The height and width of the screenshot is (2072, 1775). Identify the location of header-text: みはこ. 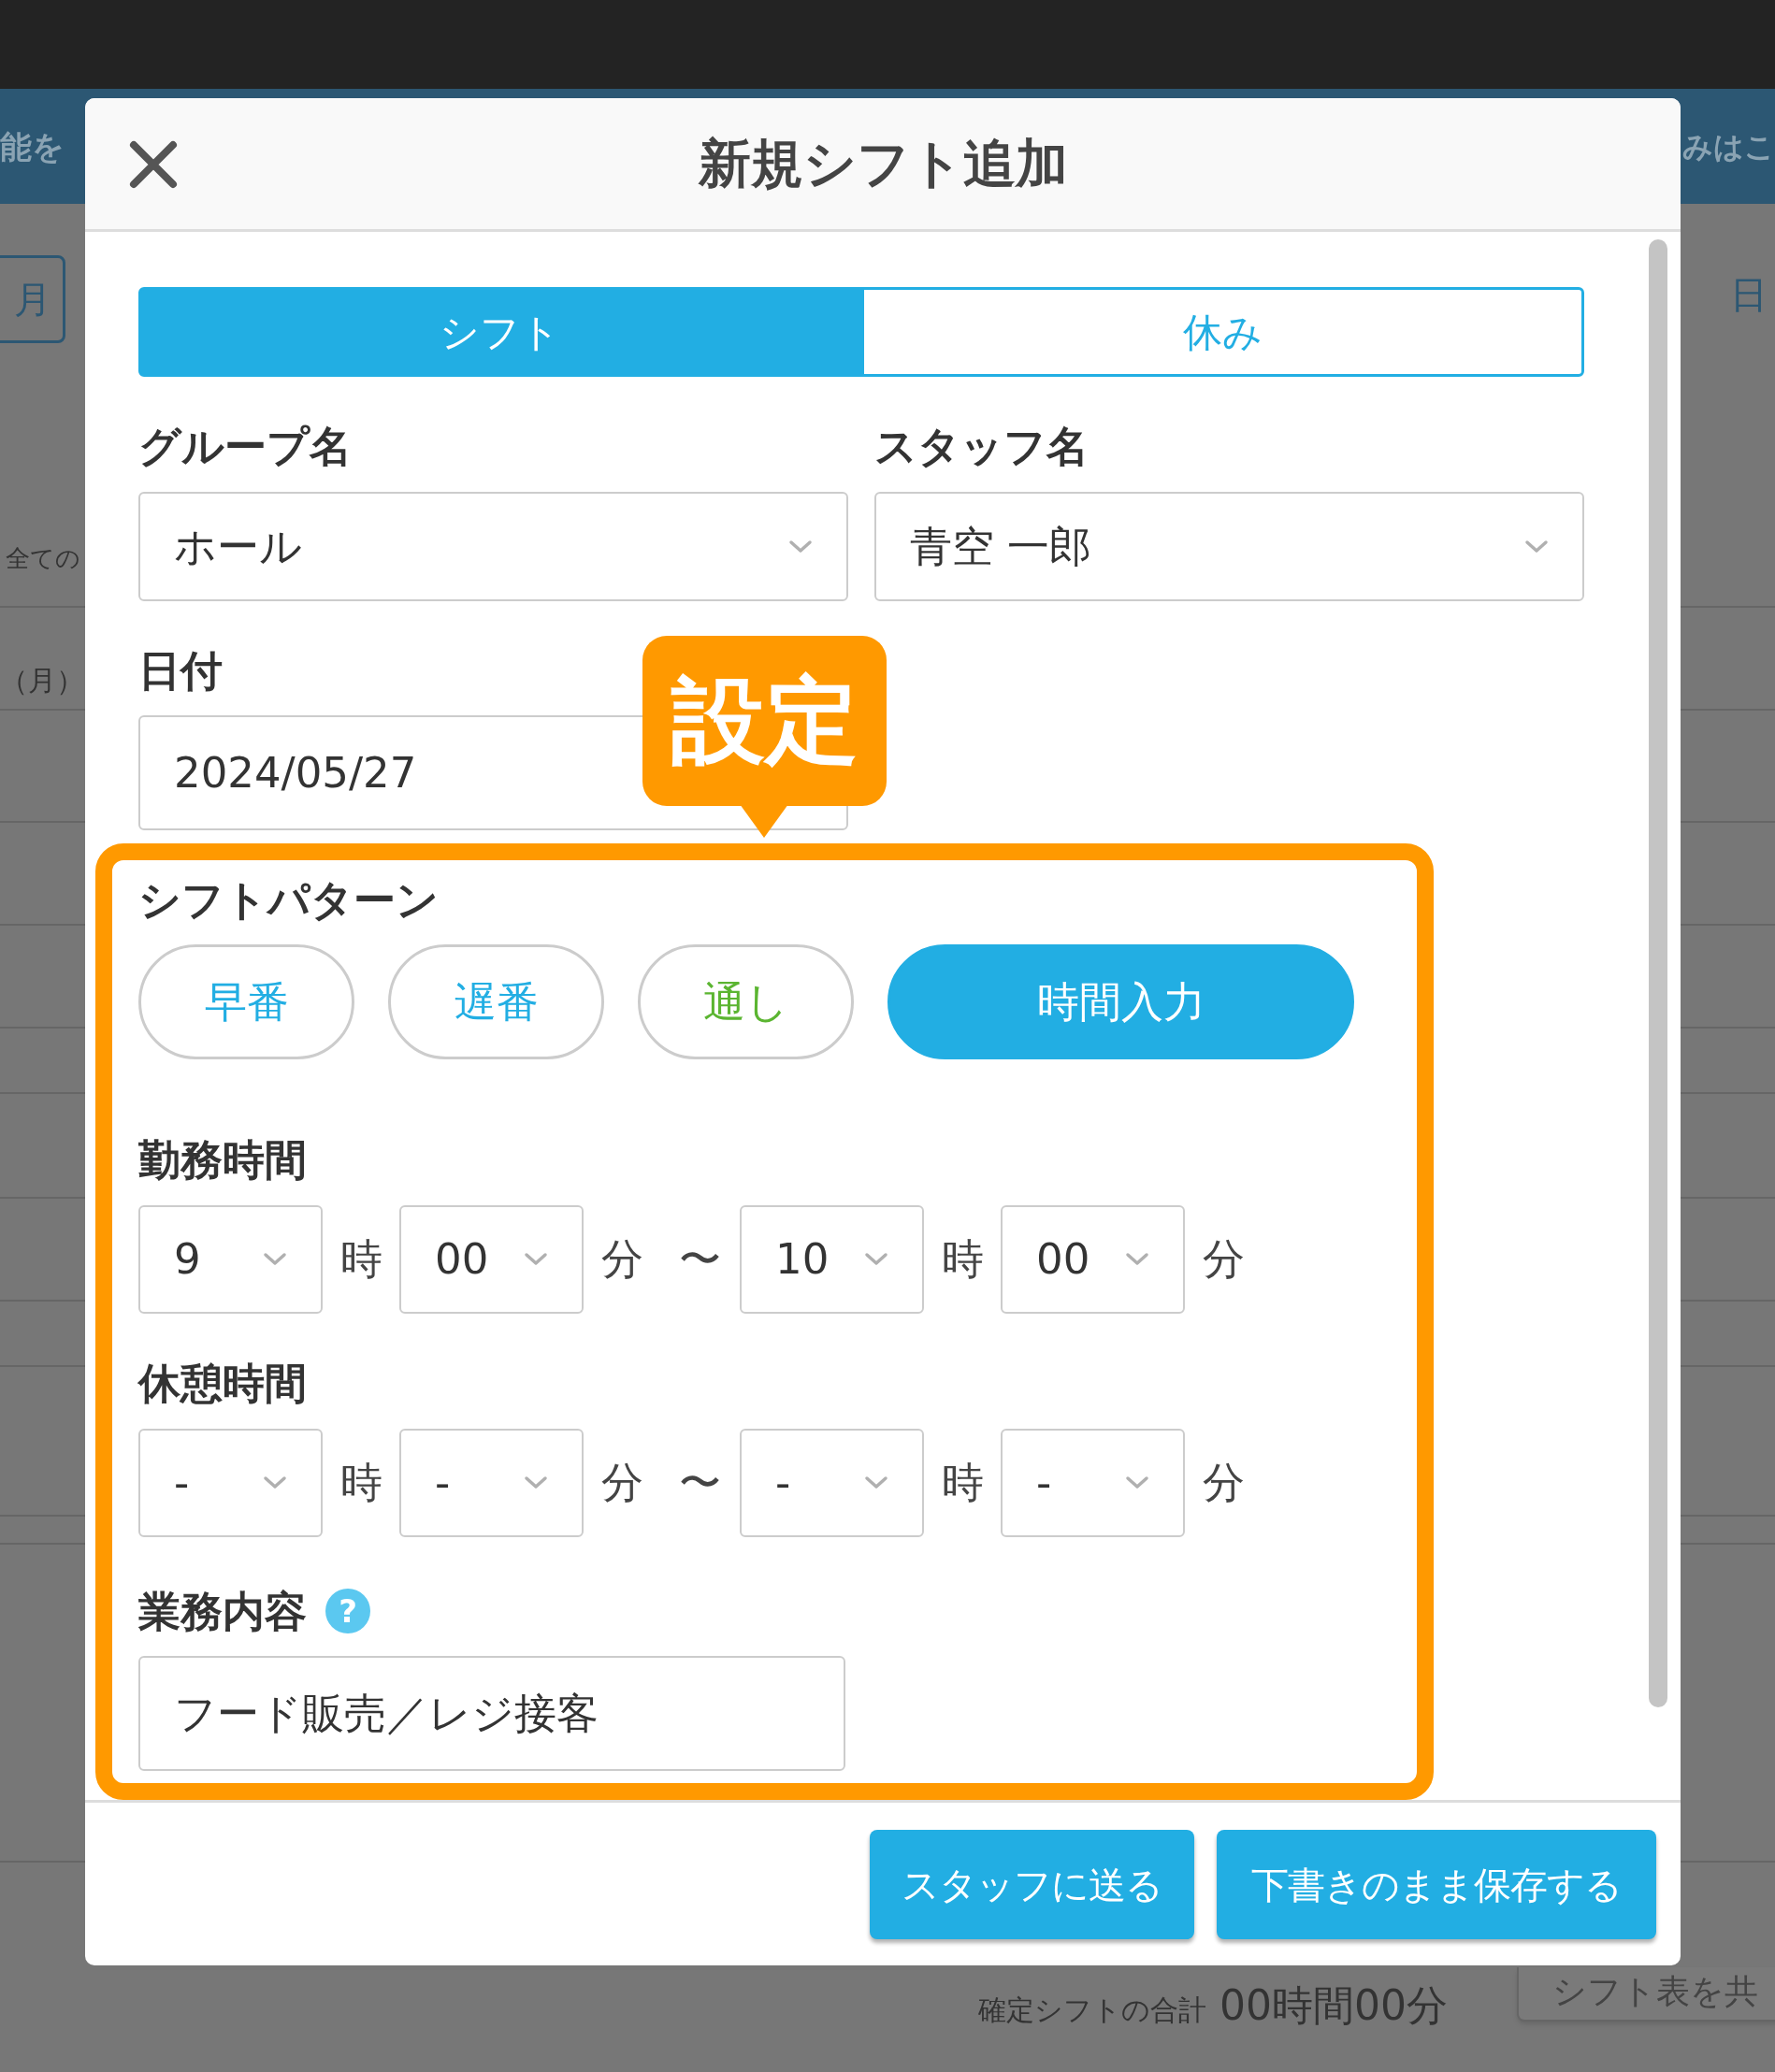
(1728, 146).